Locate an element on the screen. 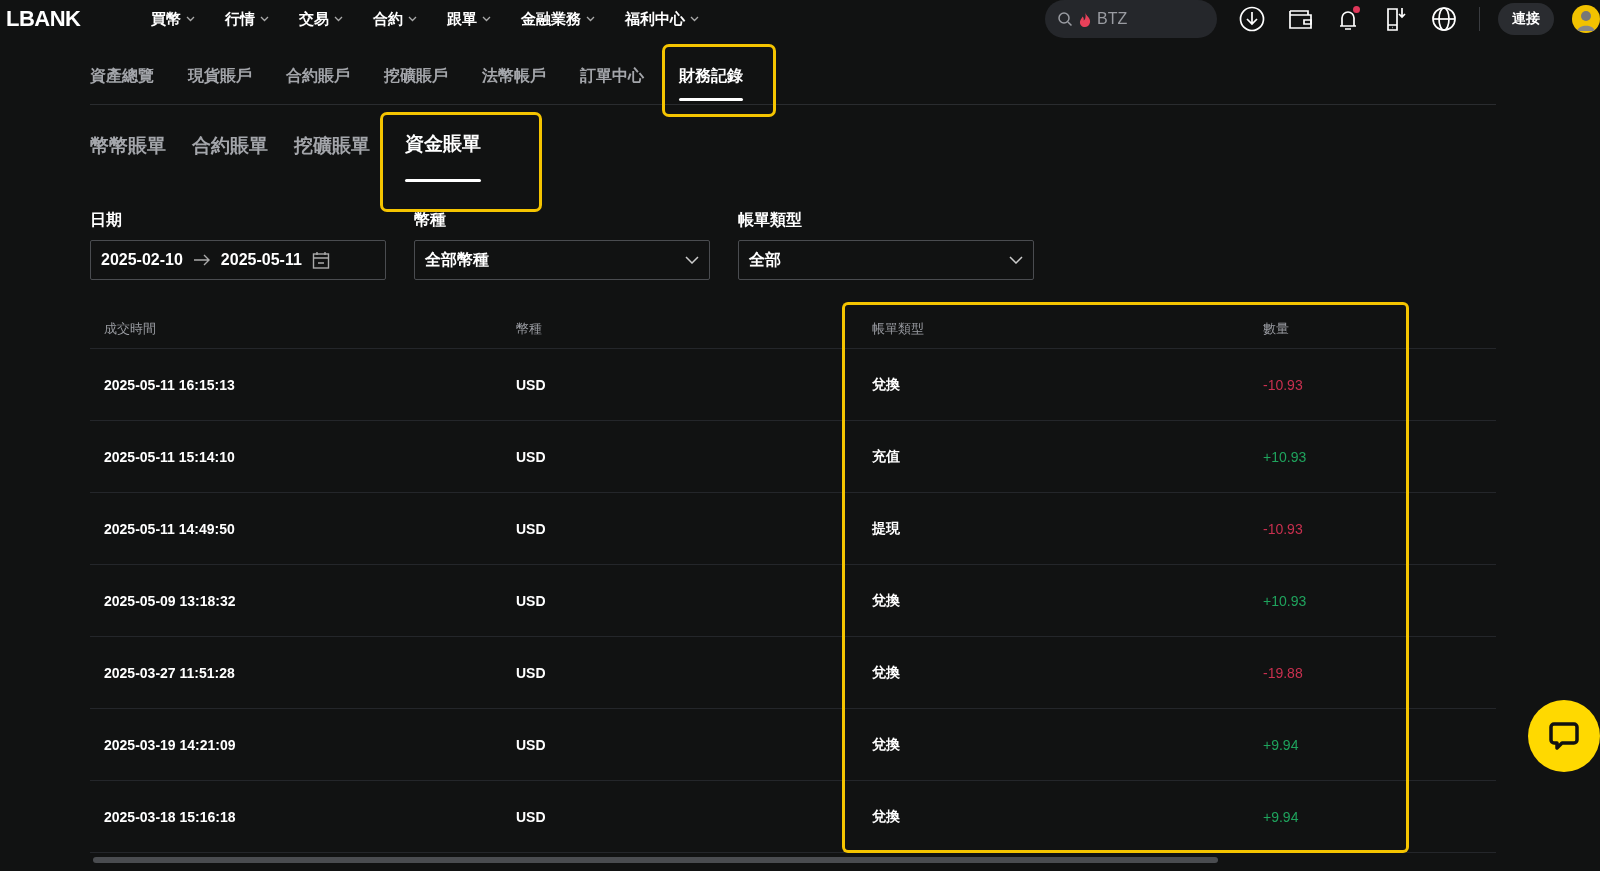 This screenshot has width=1600, height=871. column-header: 幣種 is located at coordinates (529, 329).